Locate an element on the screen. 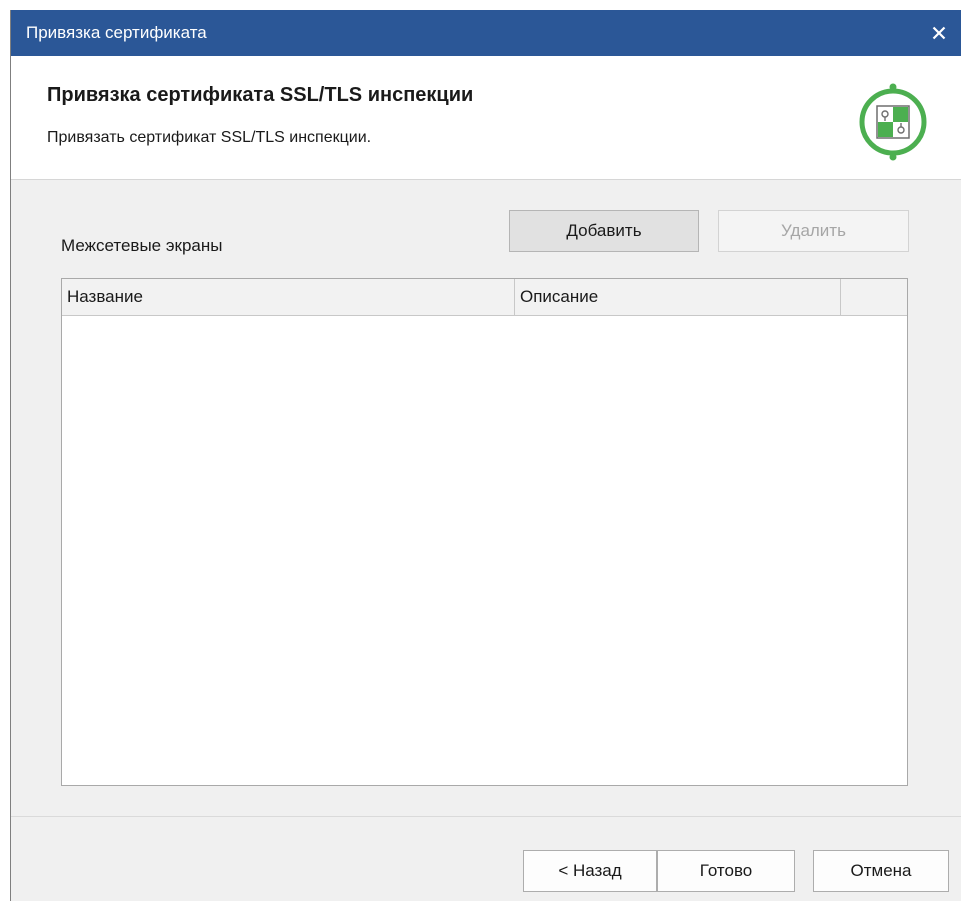  firewalls-label: Межсетевые экраны is located at coordinates (142, 245).